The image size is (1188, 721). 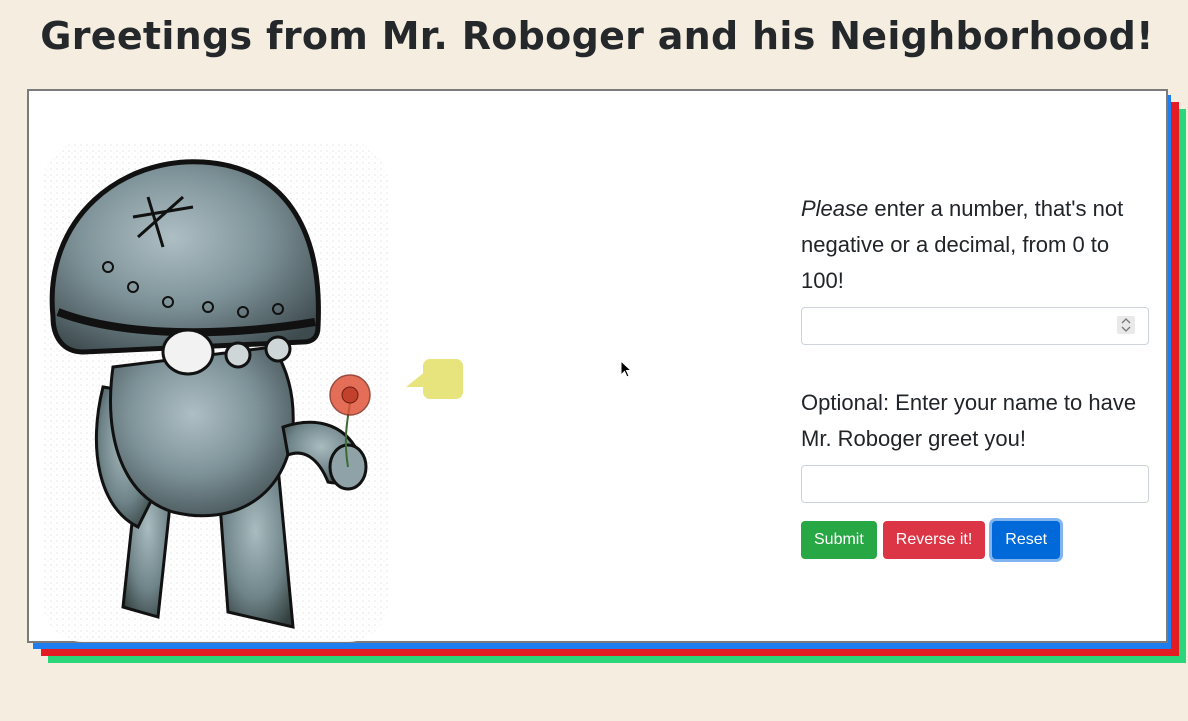 What do you see at coordinates (839, 540) in the screenshot?
I see `submit-button: Submit` at bounding box center [839, 540].